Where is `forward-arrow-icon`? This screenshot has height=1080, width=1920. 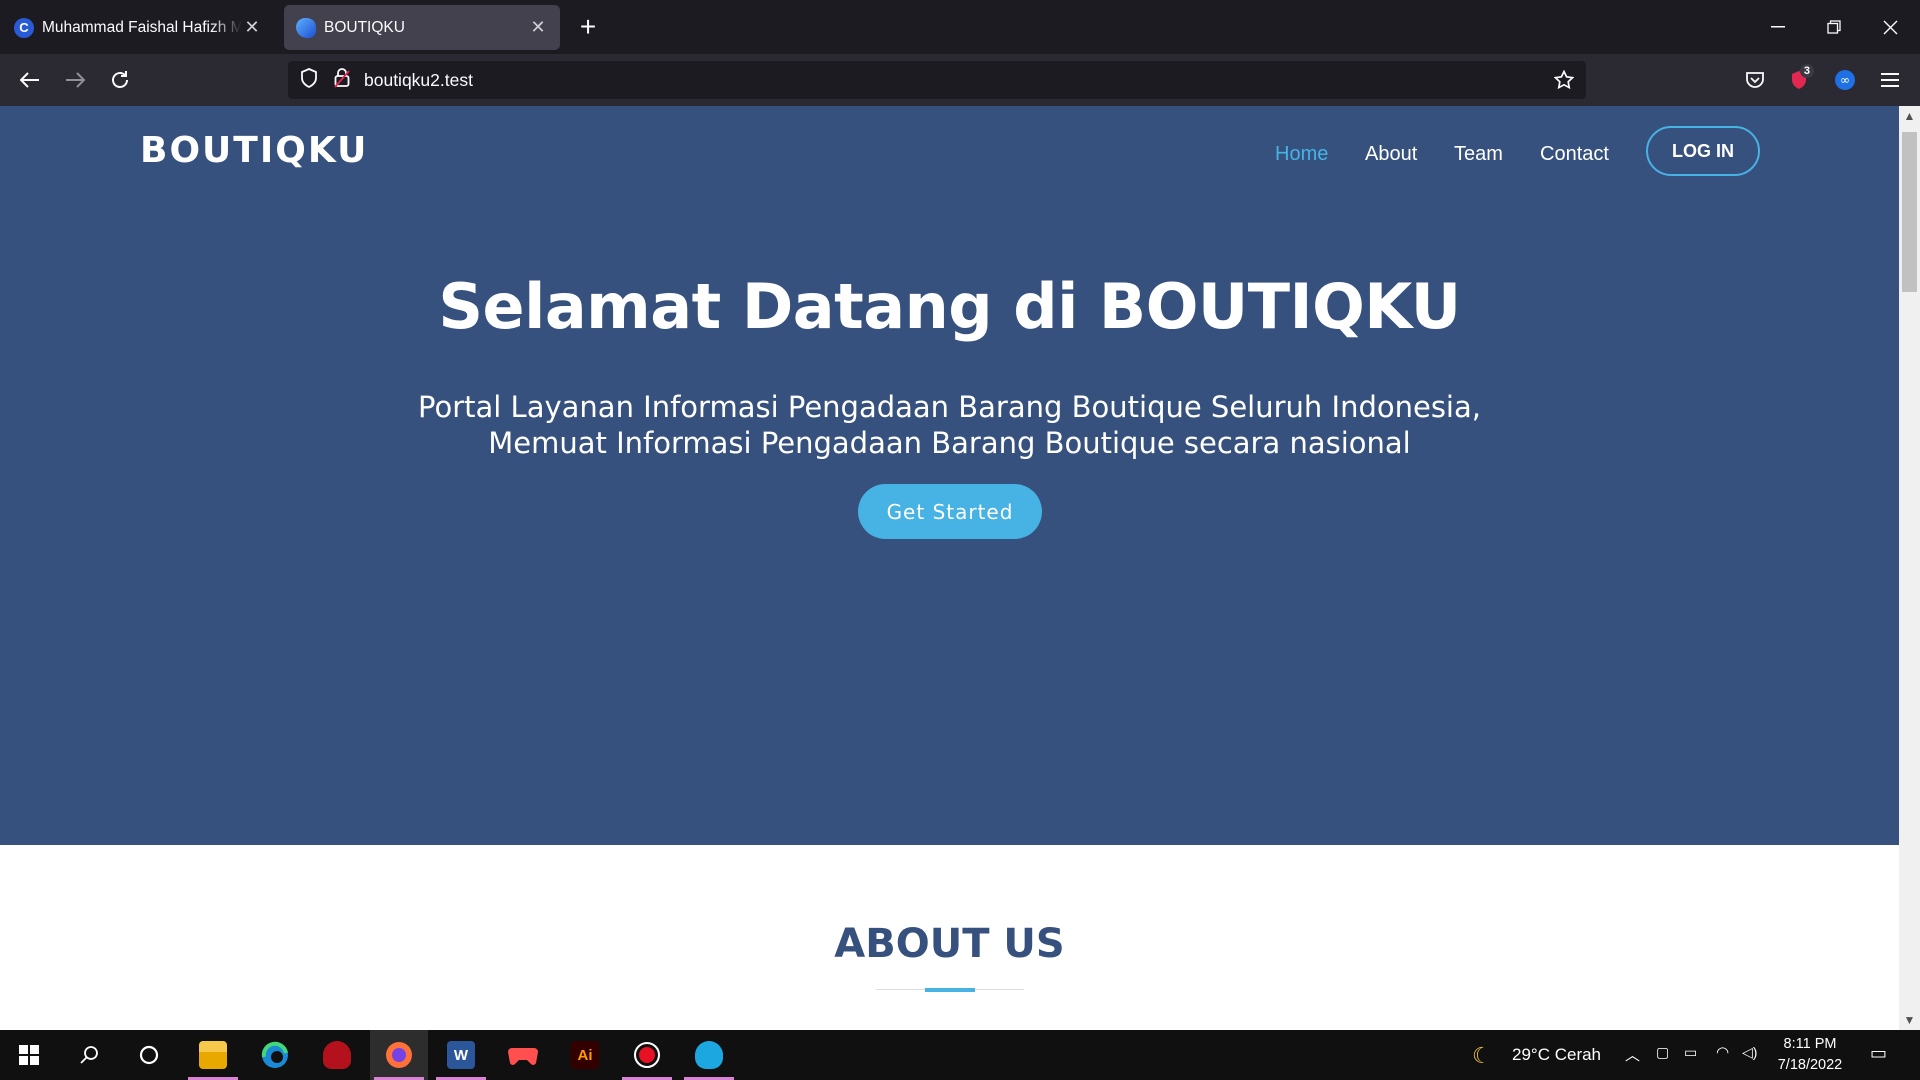
forward-arrow-icon is located at coordinates (75, 80).